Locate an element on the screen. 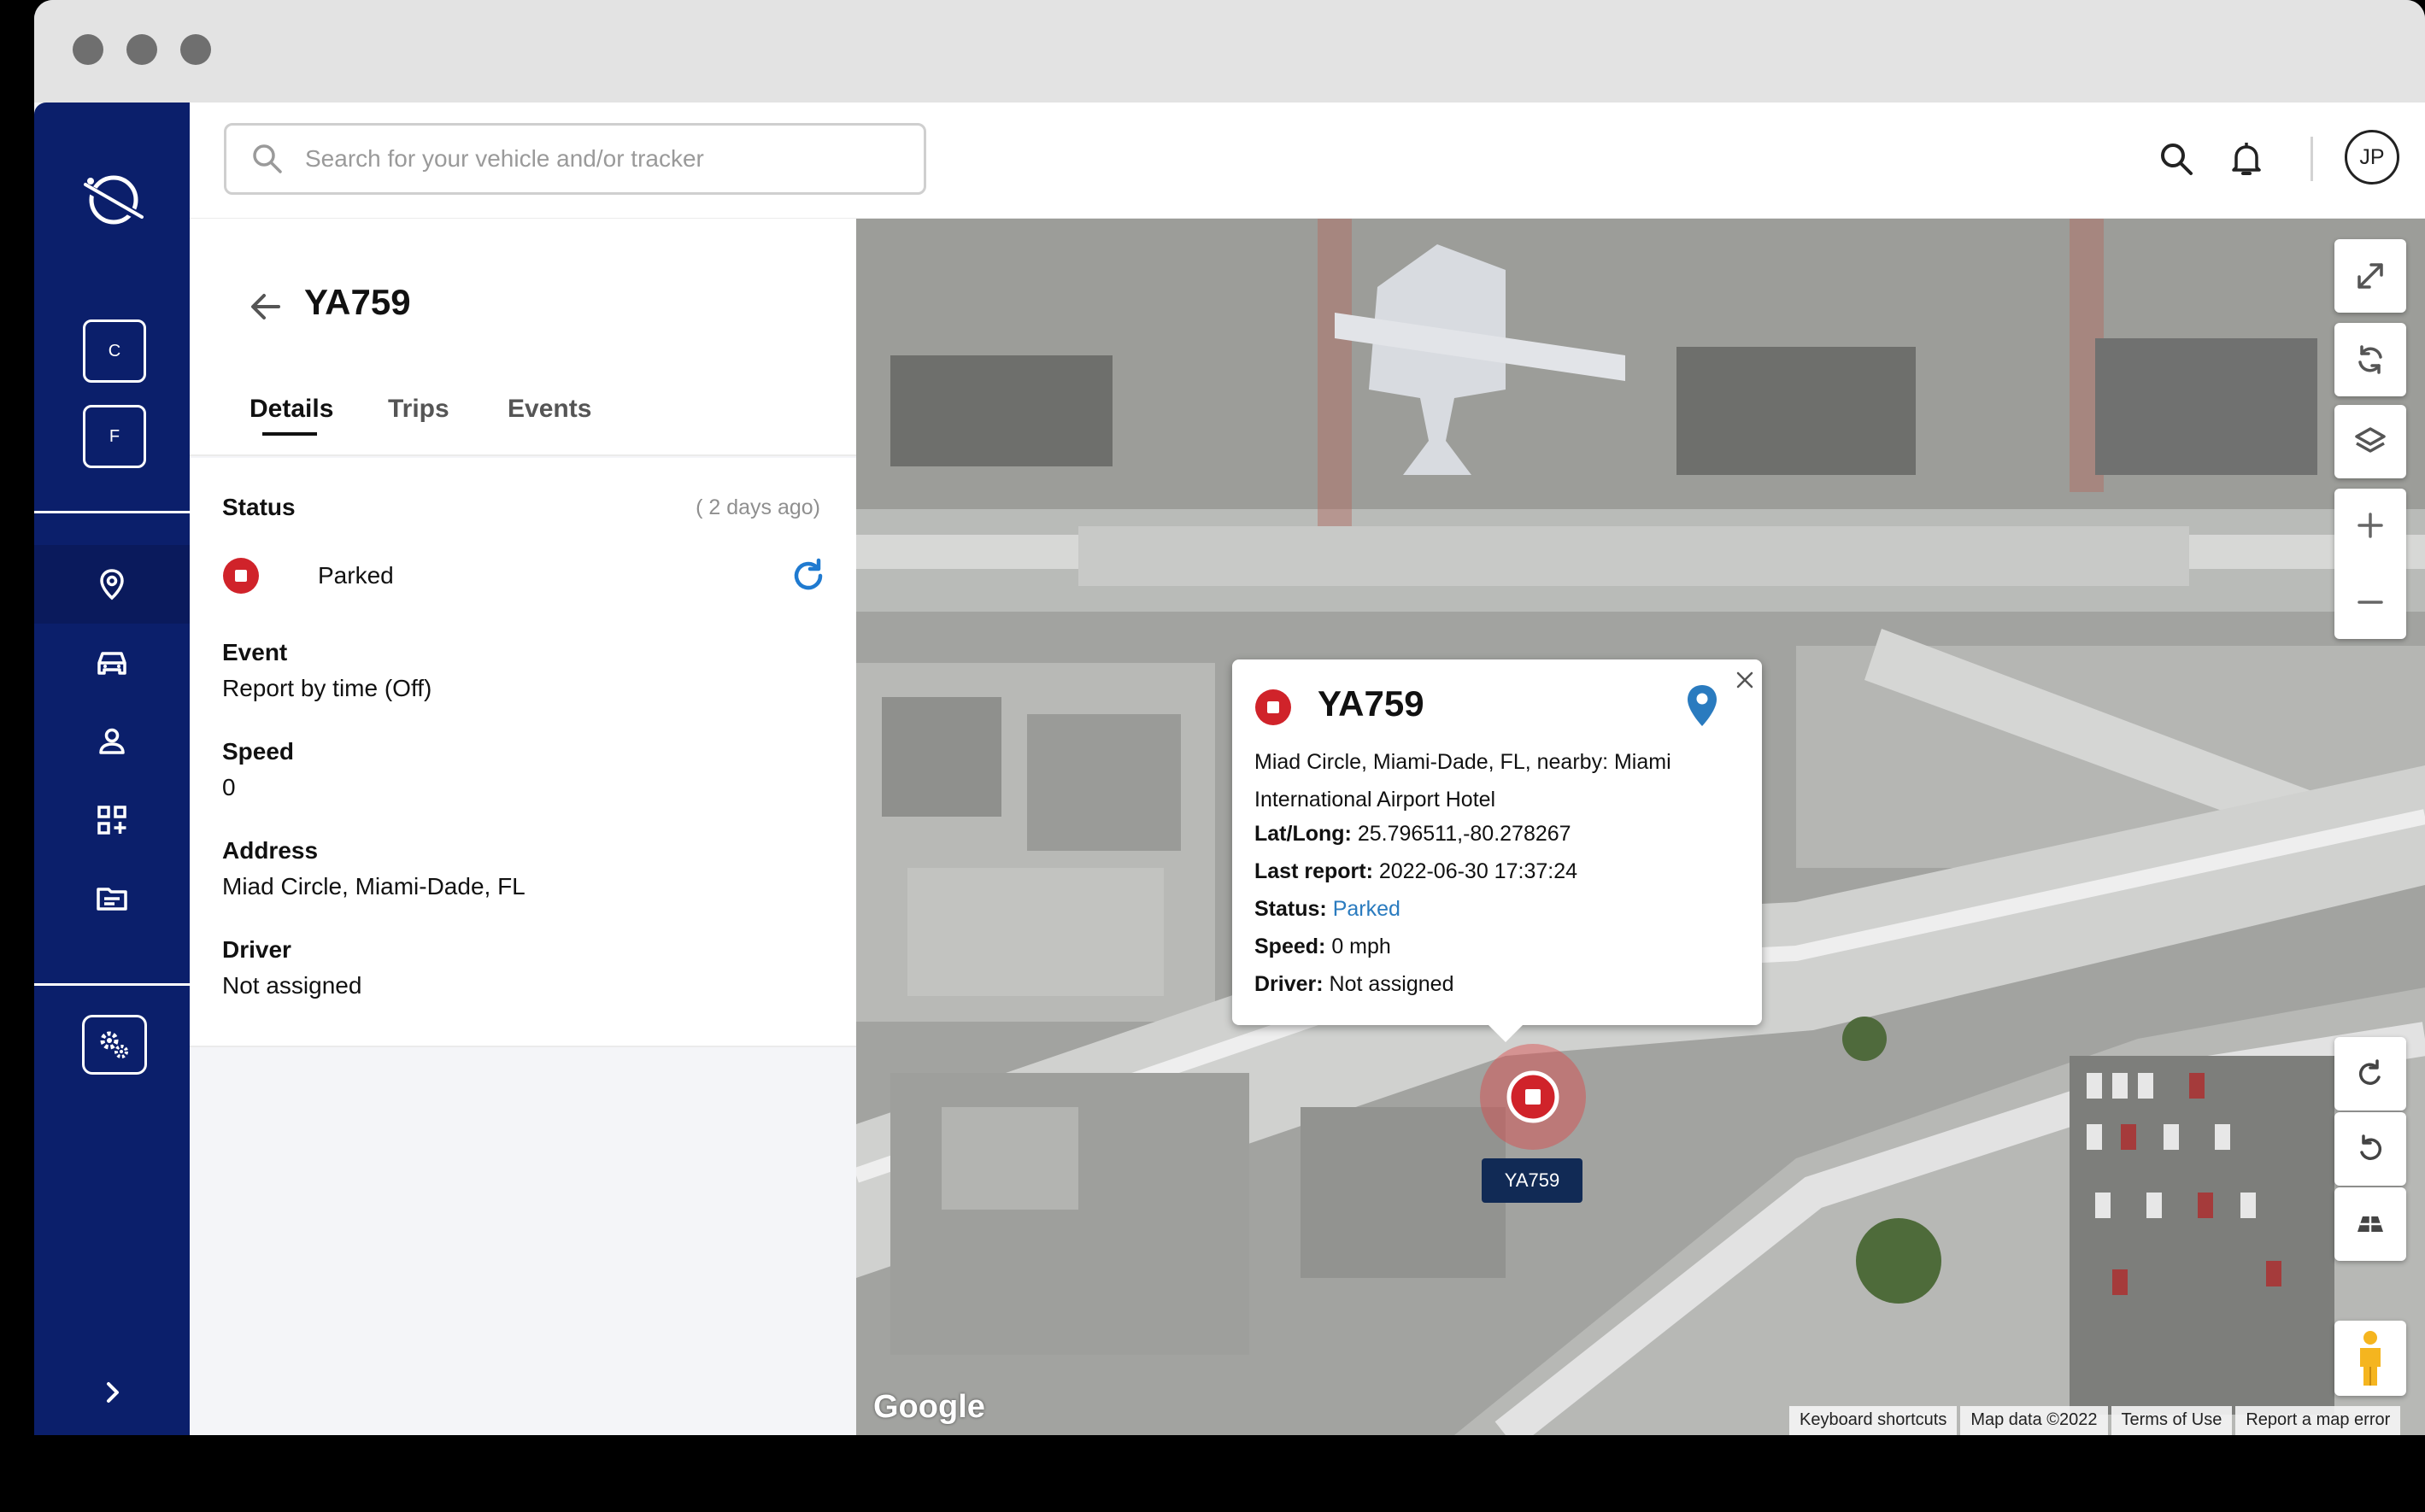 This screenshot has height=1512, width=2425. popup-speed: Speed: 0 mph is located at coordinates (1323, 947).